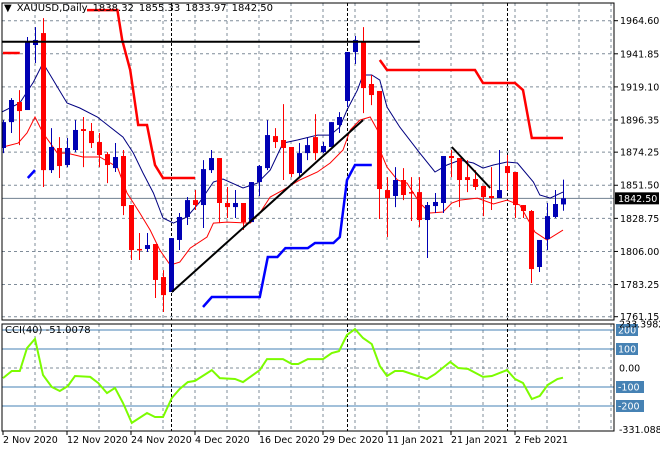  Describe the element at coordinates (31, 174) in the screenshot. I see `channel-lower-line` at that location.